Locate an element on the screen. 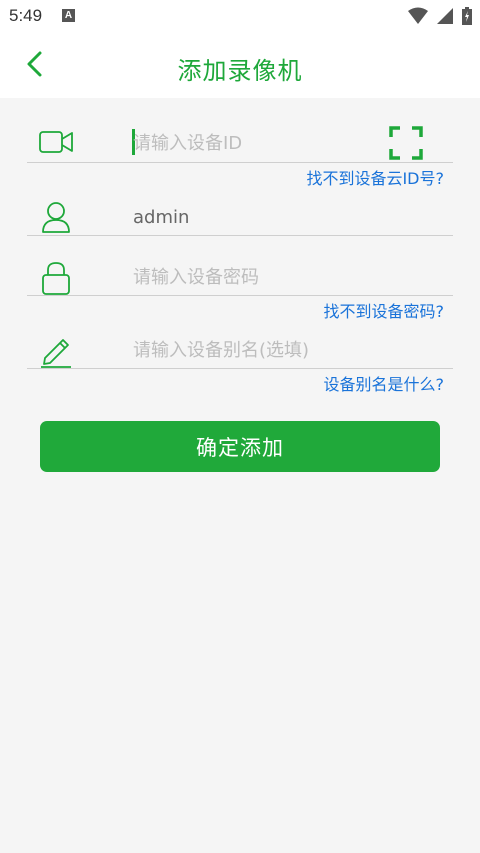 The width and height of the screenshot is (480, 853). lock-icon is located at coordinates (56, 278).